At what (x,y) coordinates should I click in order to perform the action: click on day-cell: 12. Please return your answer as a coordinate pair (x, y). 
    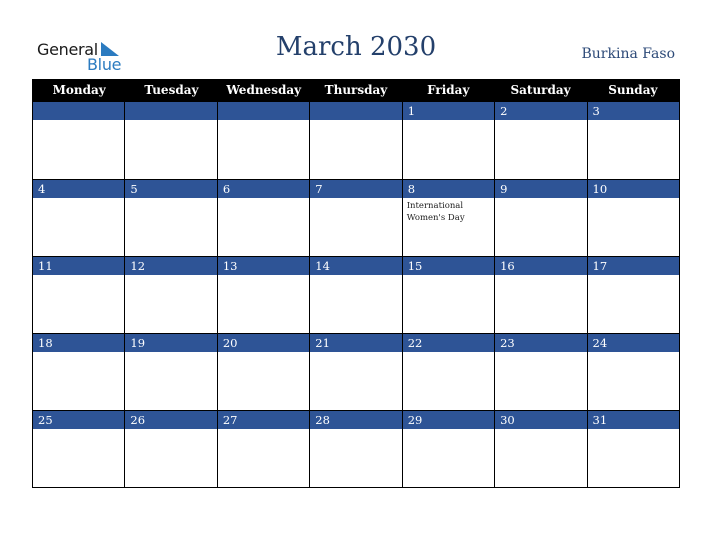
    Looking at the image, I should click on (170, 295).